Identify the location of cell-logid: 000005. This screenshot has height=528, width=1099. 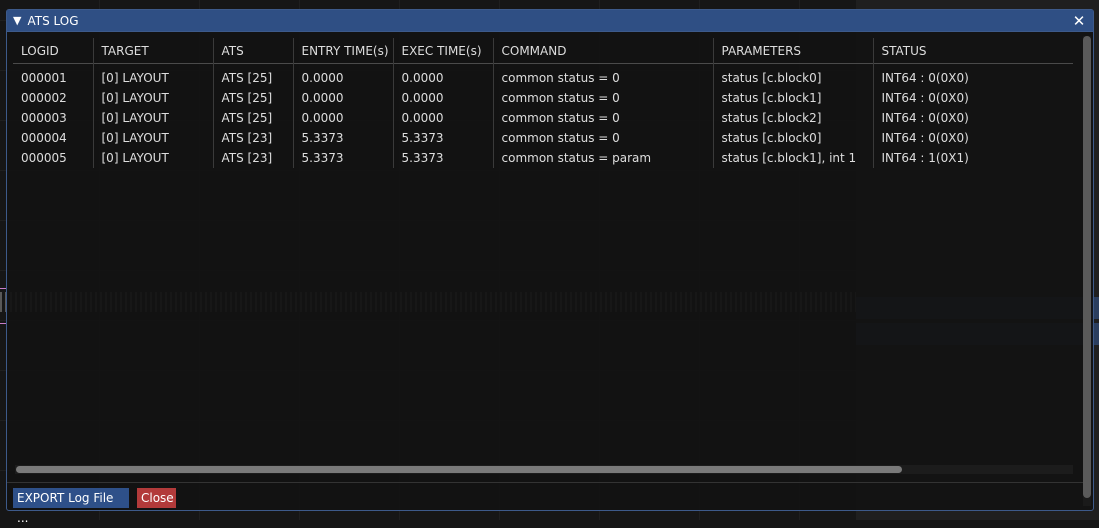
(53, 158).